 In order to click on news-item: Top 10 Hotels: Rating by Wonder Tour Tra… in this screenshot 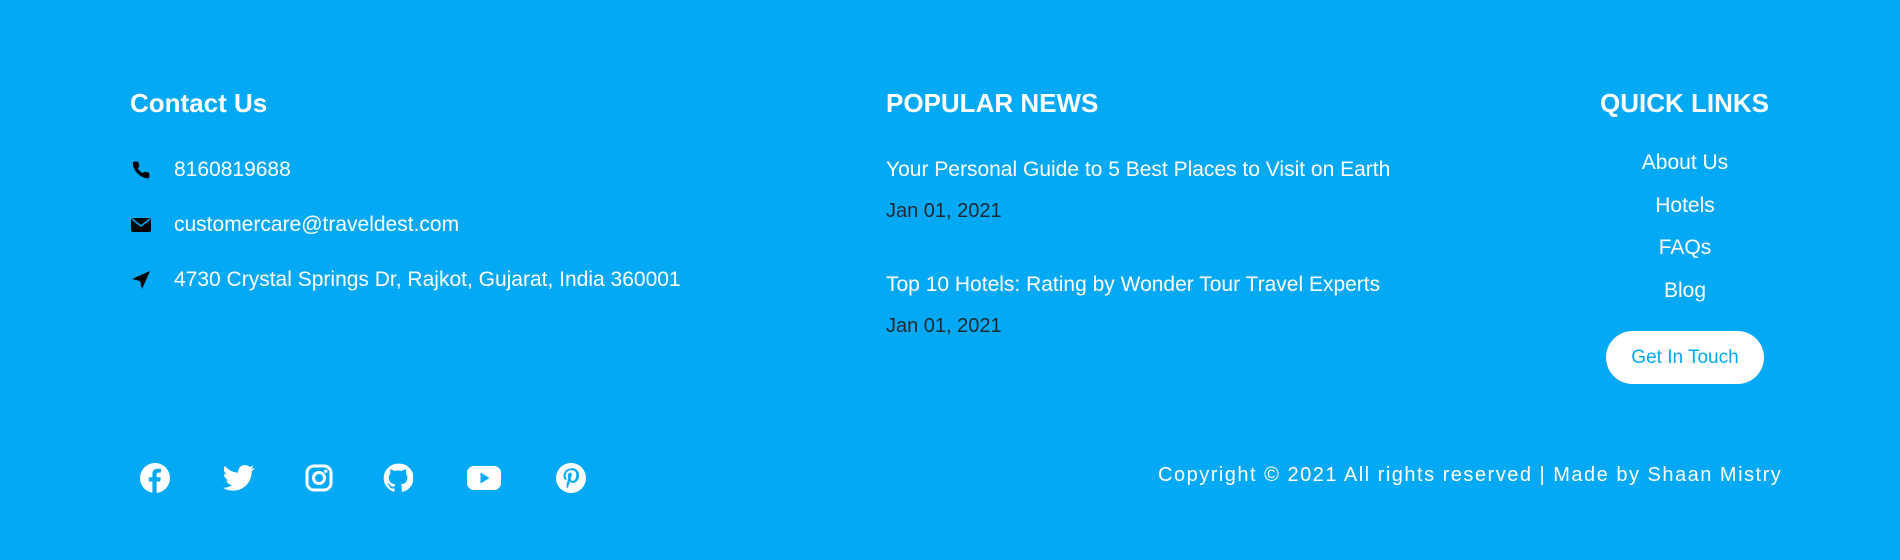, I will do `click(1133, 305)`.